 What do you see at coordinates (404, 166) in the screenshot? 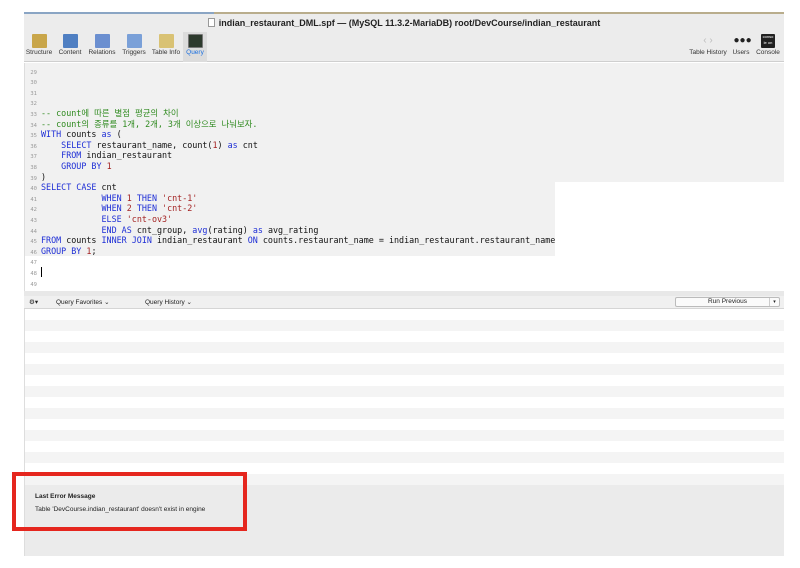
I see `code-line: 38 GROUP BY 1` at bounding box center [404, 166].